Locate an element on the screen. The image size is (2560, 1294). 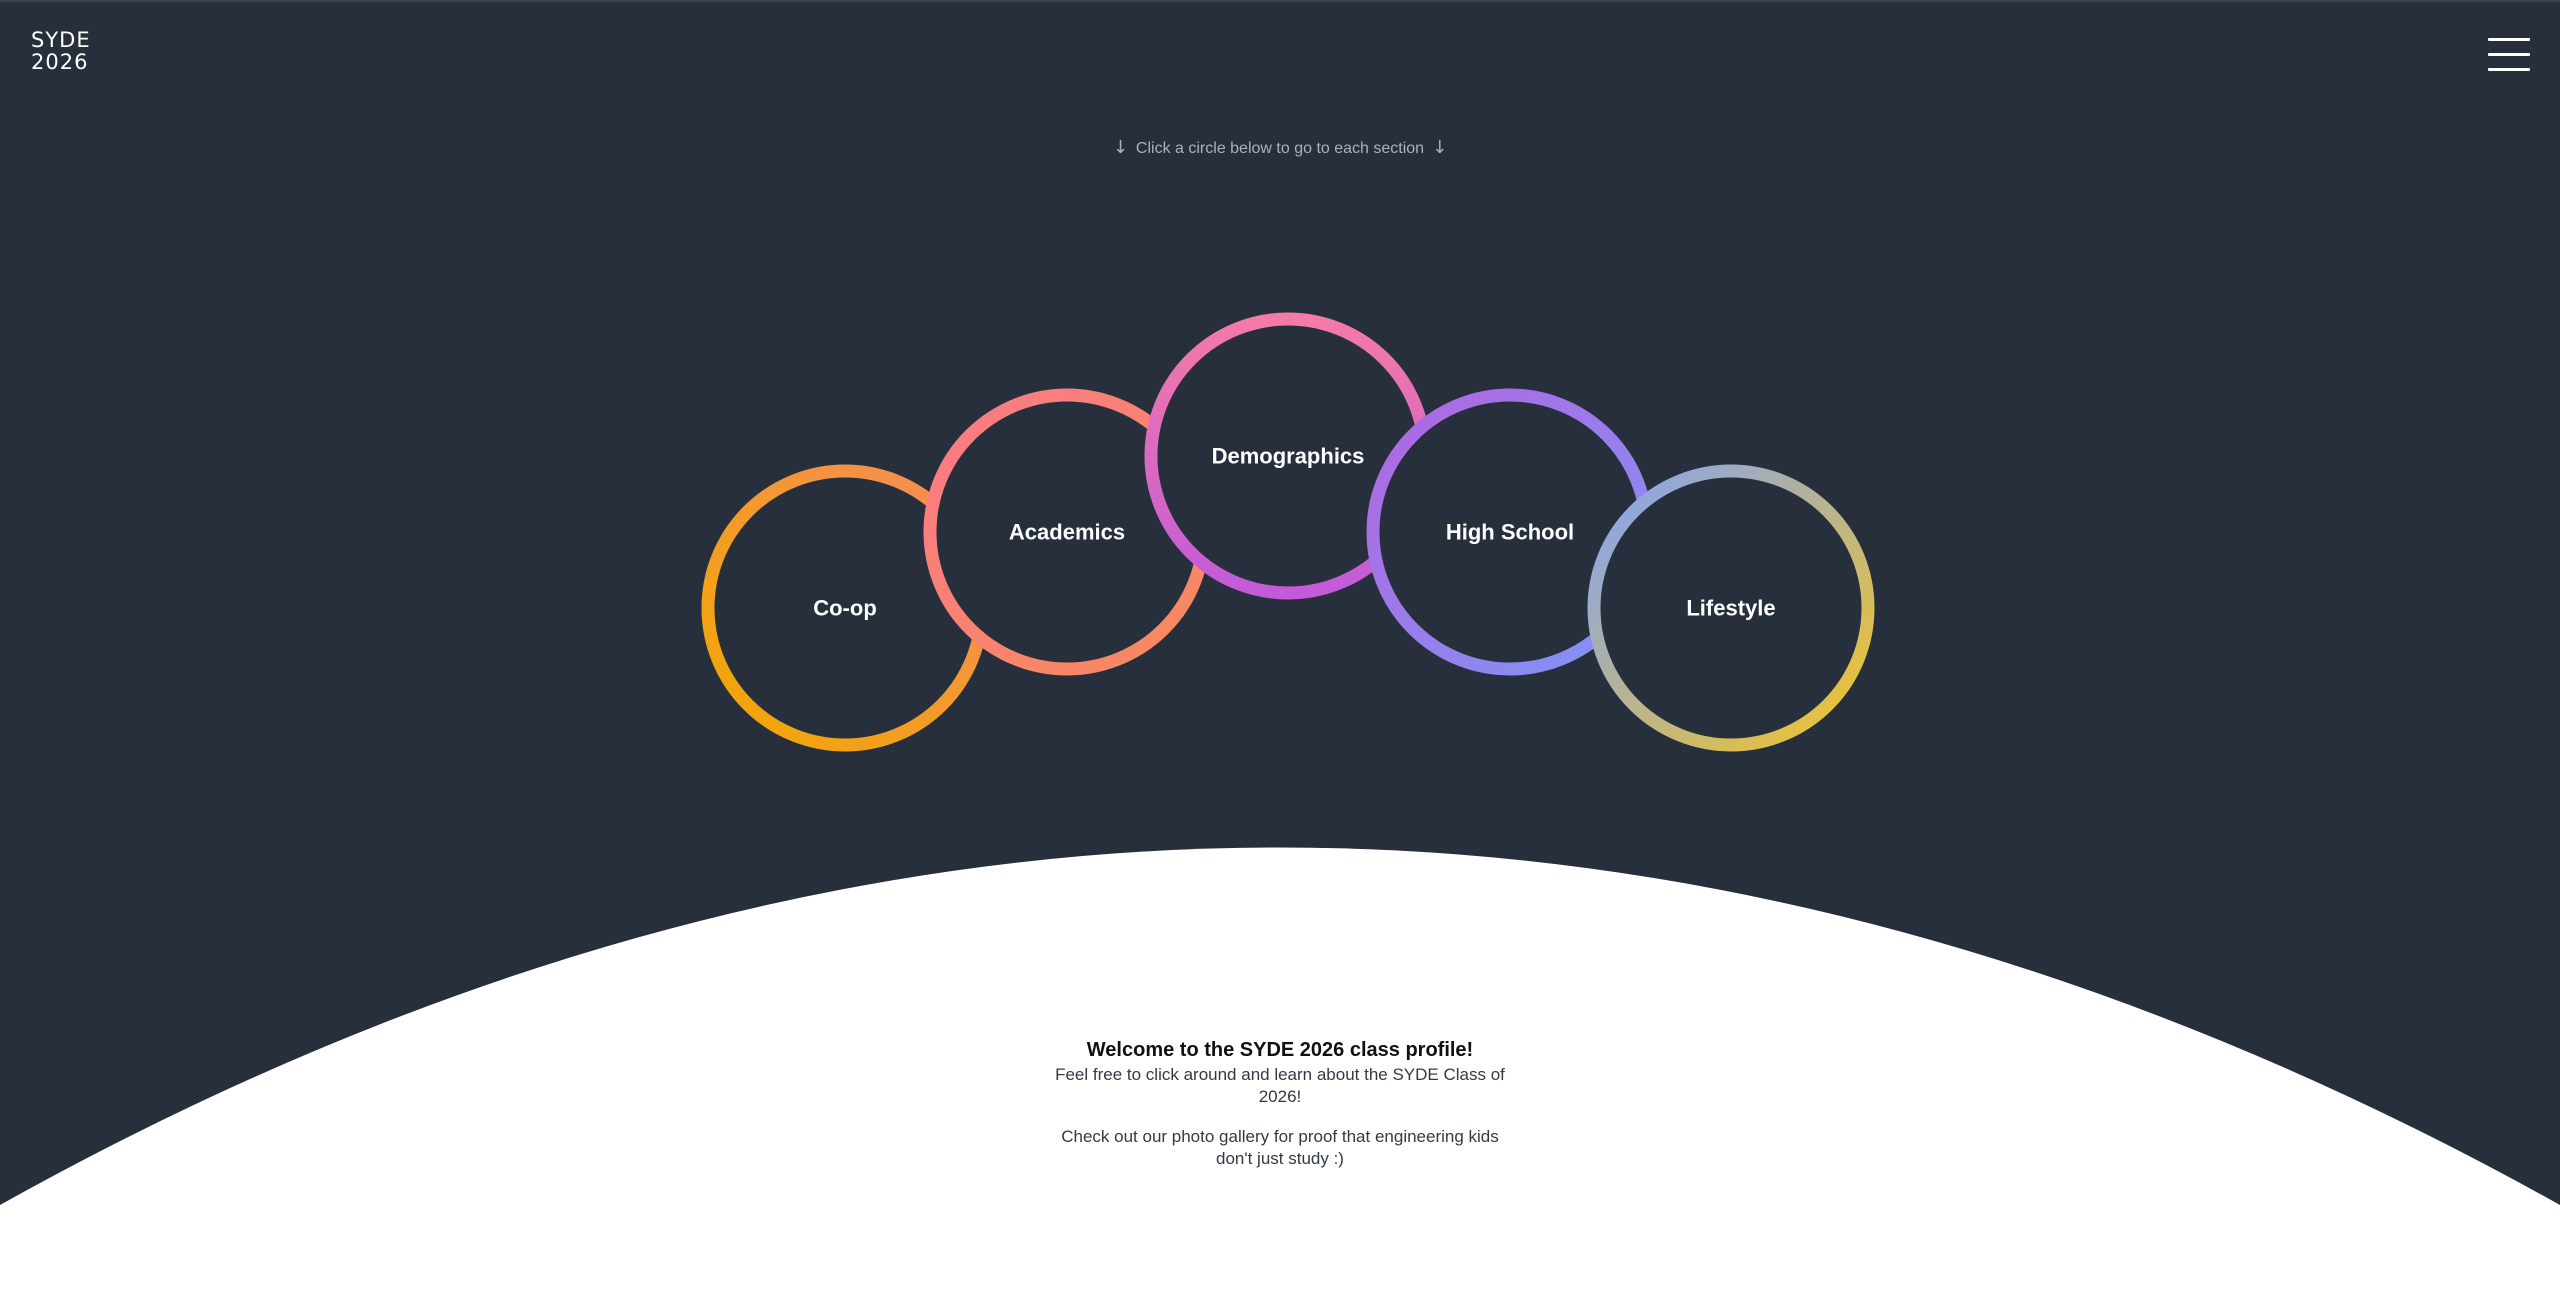
circle-label-academics: Academics is located at coordinates (1067, 532).